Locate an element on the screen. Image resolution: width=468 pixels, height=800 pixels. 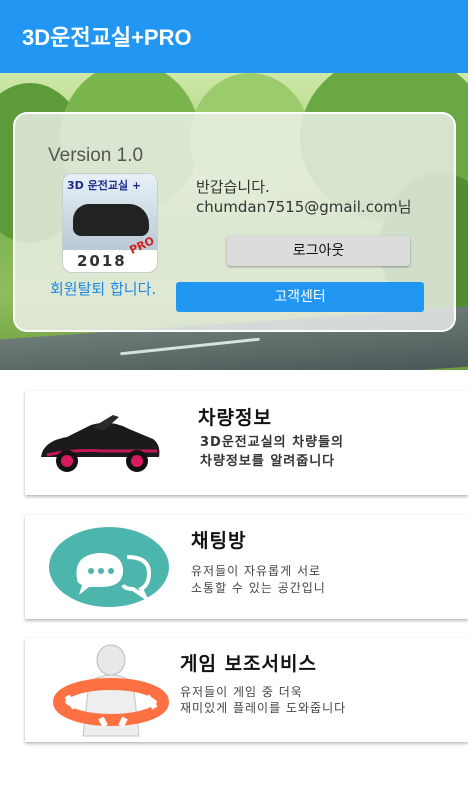
logo-car-icon is located at coordinates (111, 220).